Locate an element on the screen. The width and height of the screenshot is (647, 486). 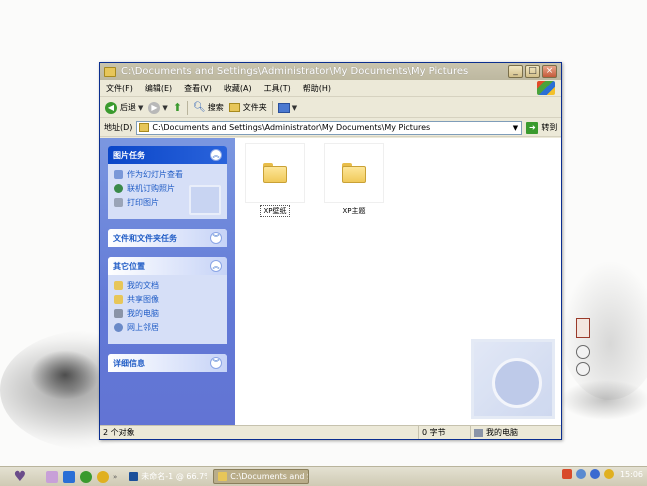
picture-tasks-title: 图片任务 is located at coordinates (129, 155).